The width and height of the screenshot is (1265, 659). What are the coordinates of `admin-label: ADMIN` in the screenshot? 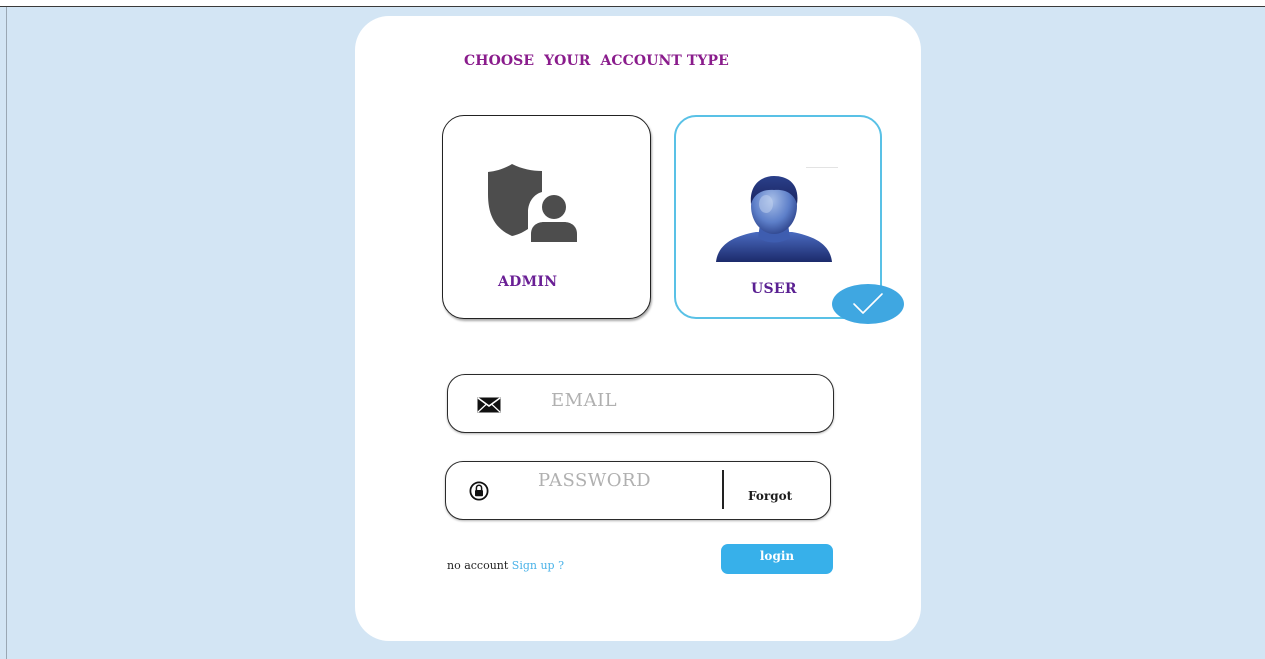 It's located at (528, 282).